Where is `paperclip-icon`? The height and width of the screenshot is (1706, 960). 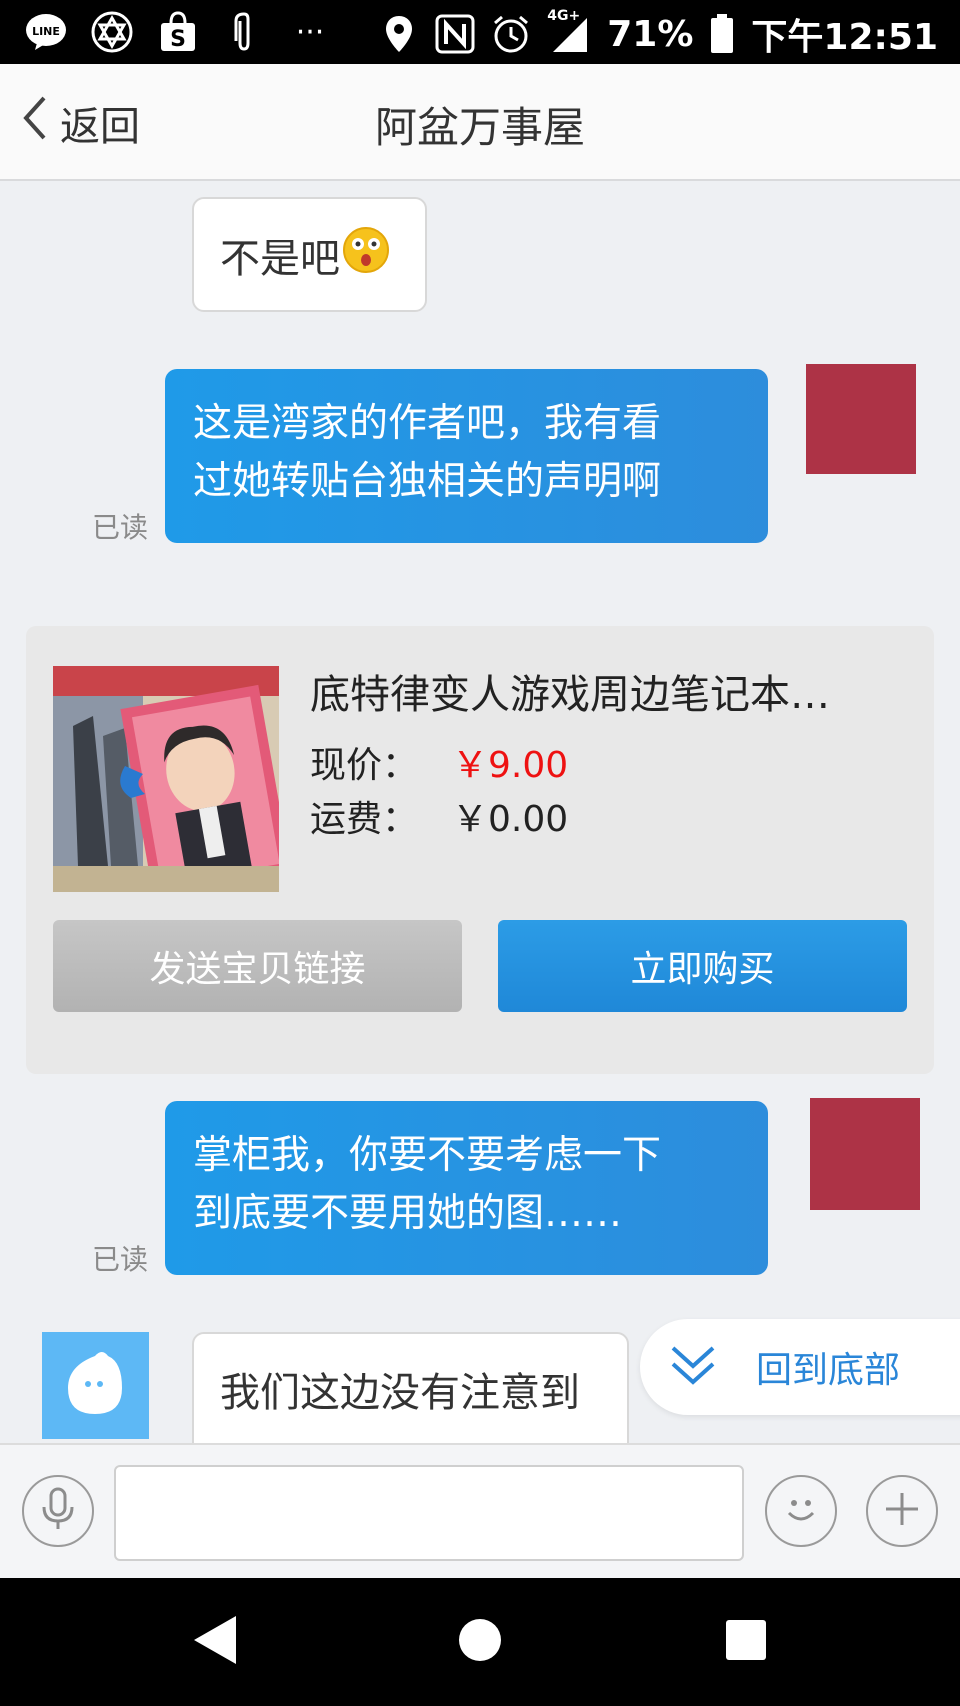 paperclip-icon is located at coordinates (244, 32).